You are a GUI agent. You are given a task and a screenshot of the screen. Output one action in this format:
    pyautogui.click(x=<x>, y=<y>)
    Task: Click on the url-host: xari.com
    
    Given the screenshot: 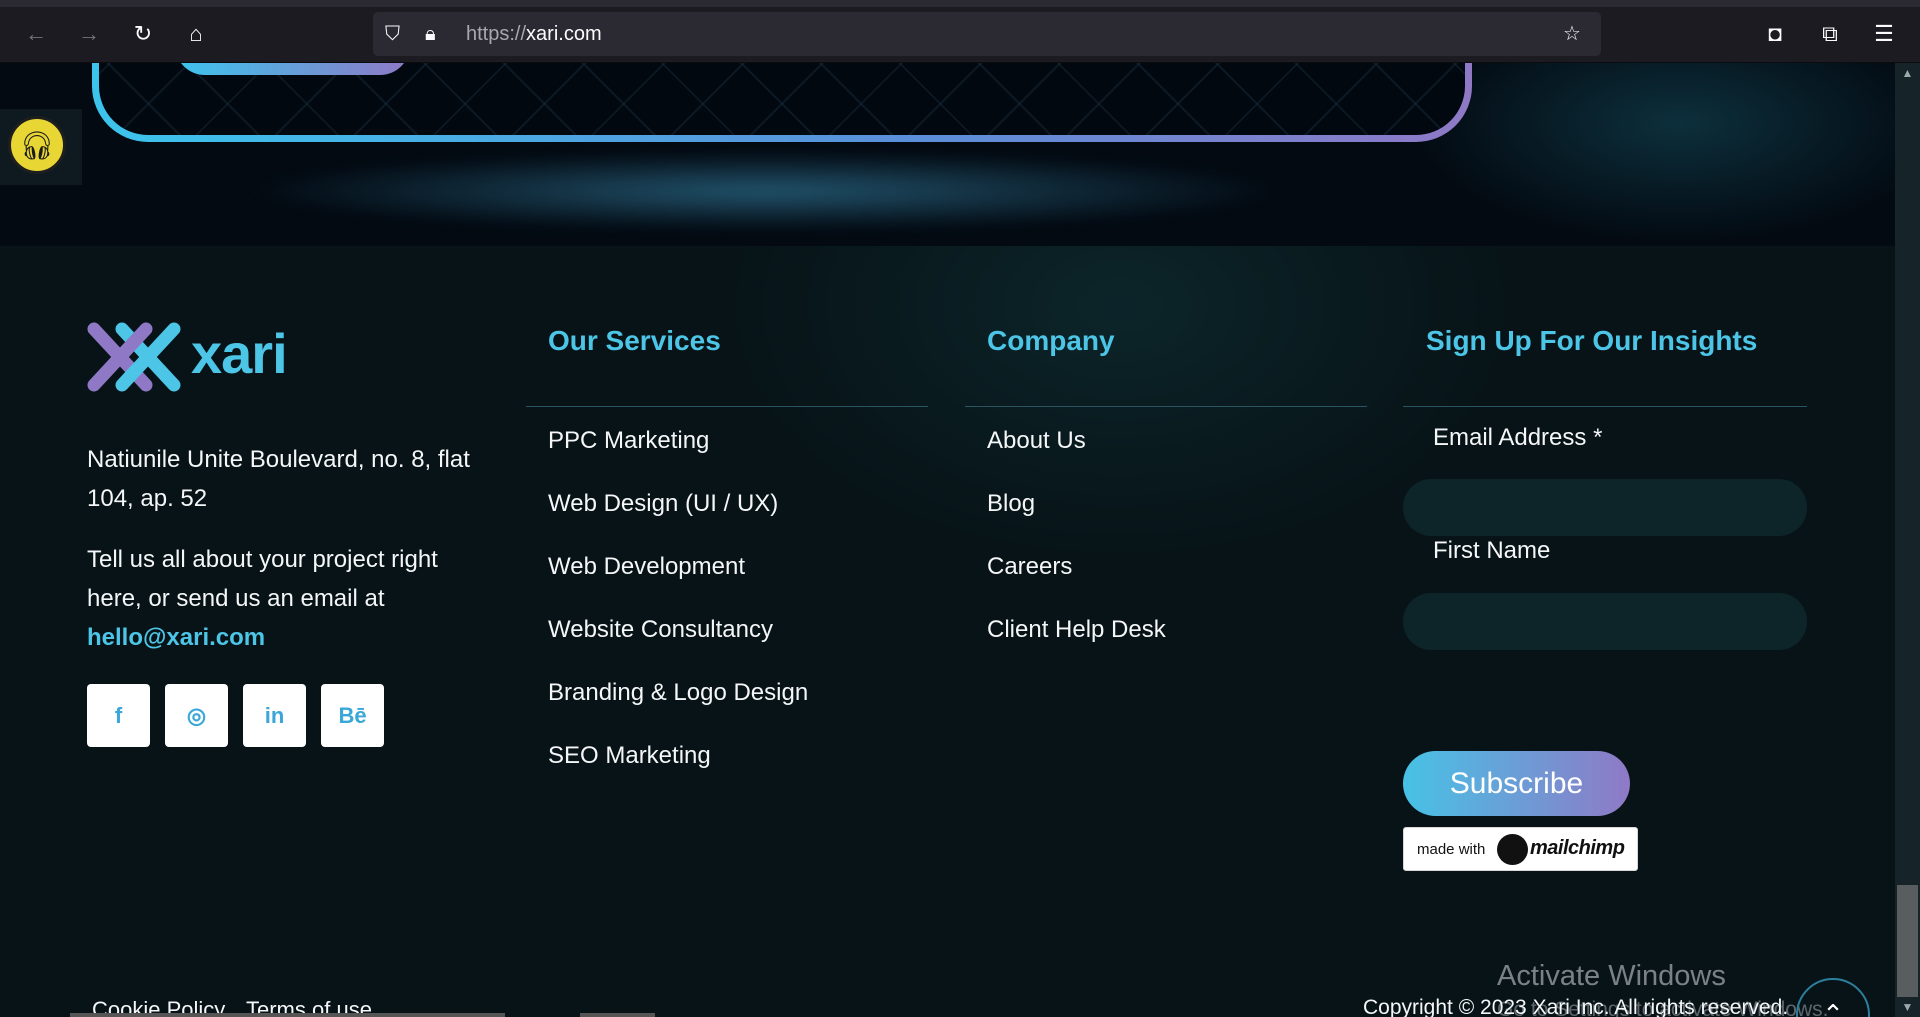 What is the action you would take?
    pyautogui.click(x=564, y=34)
    